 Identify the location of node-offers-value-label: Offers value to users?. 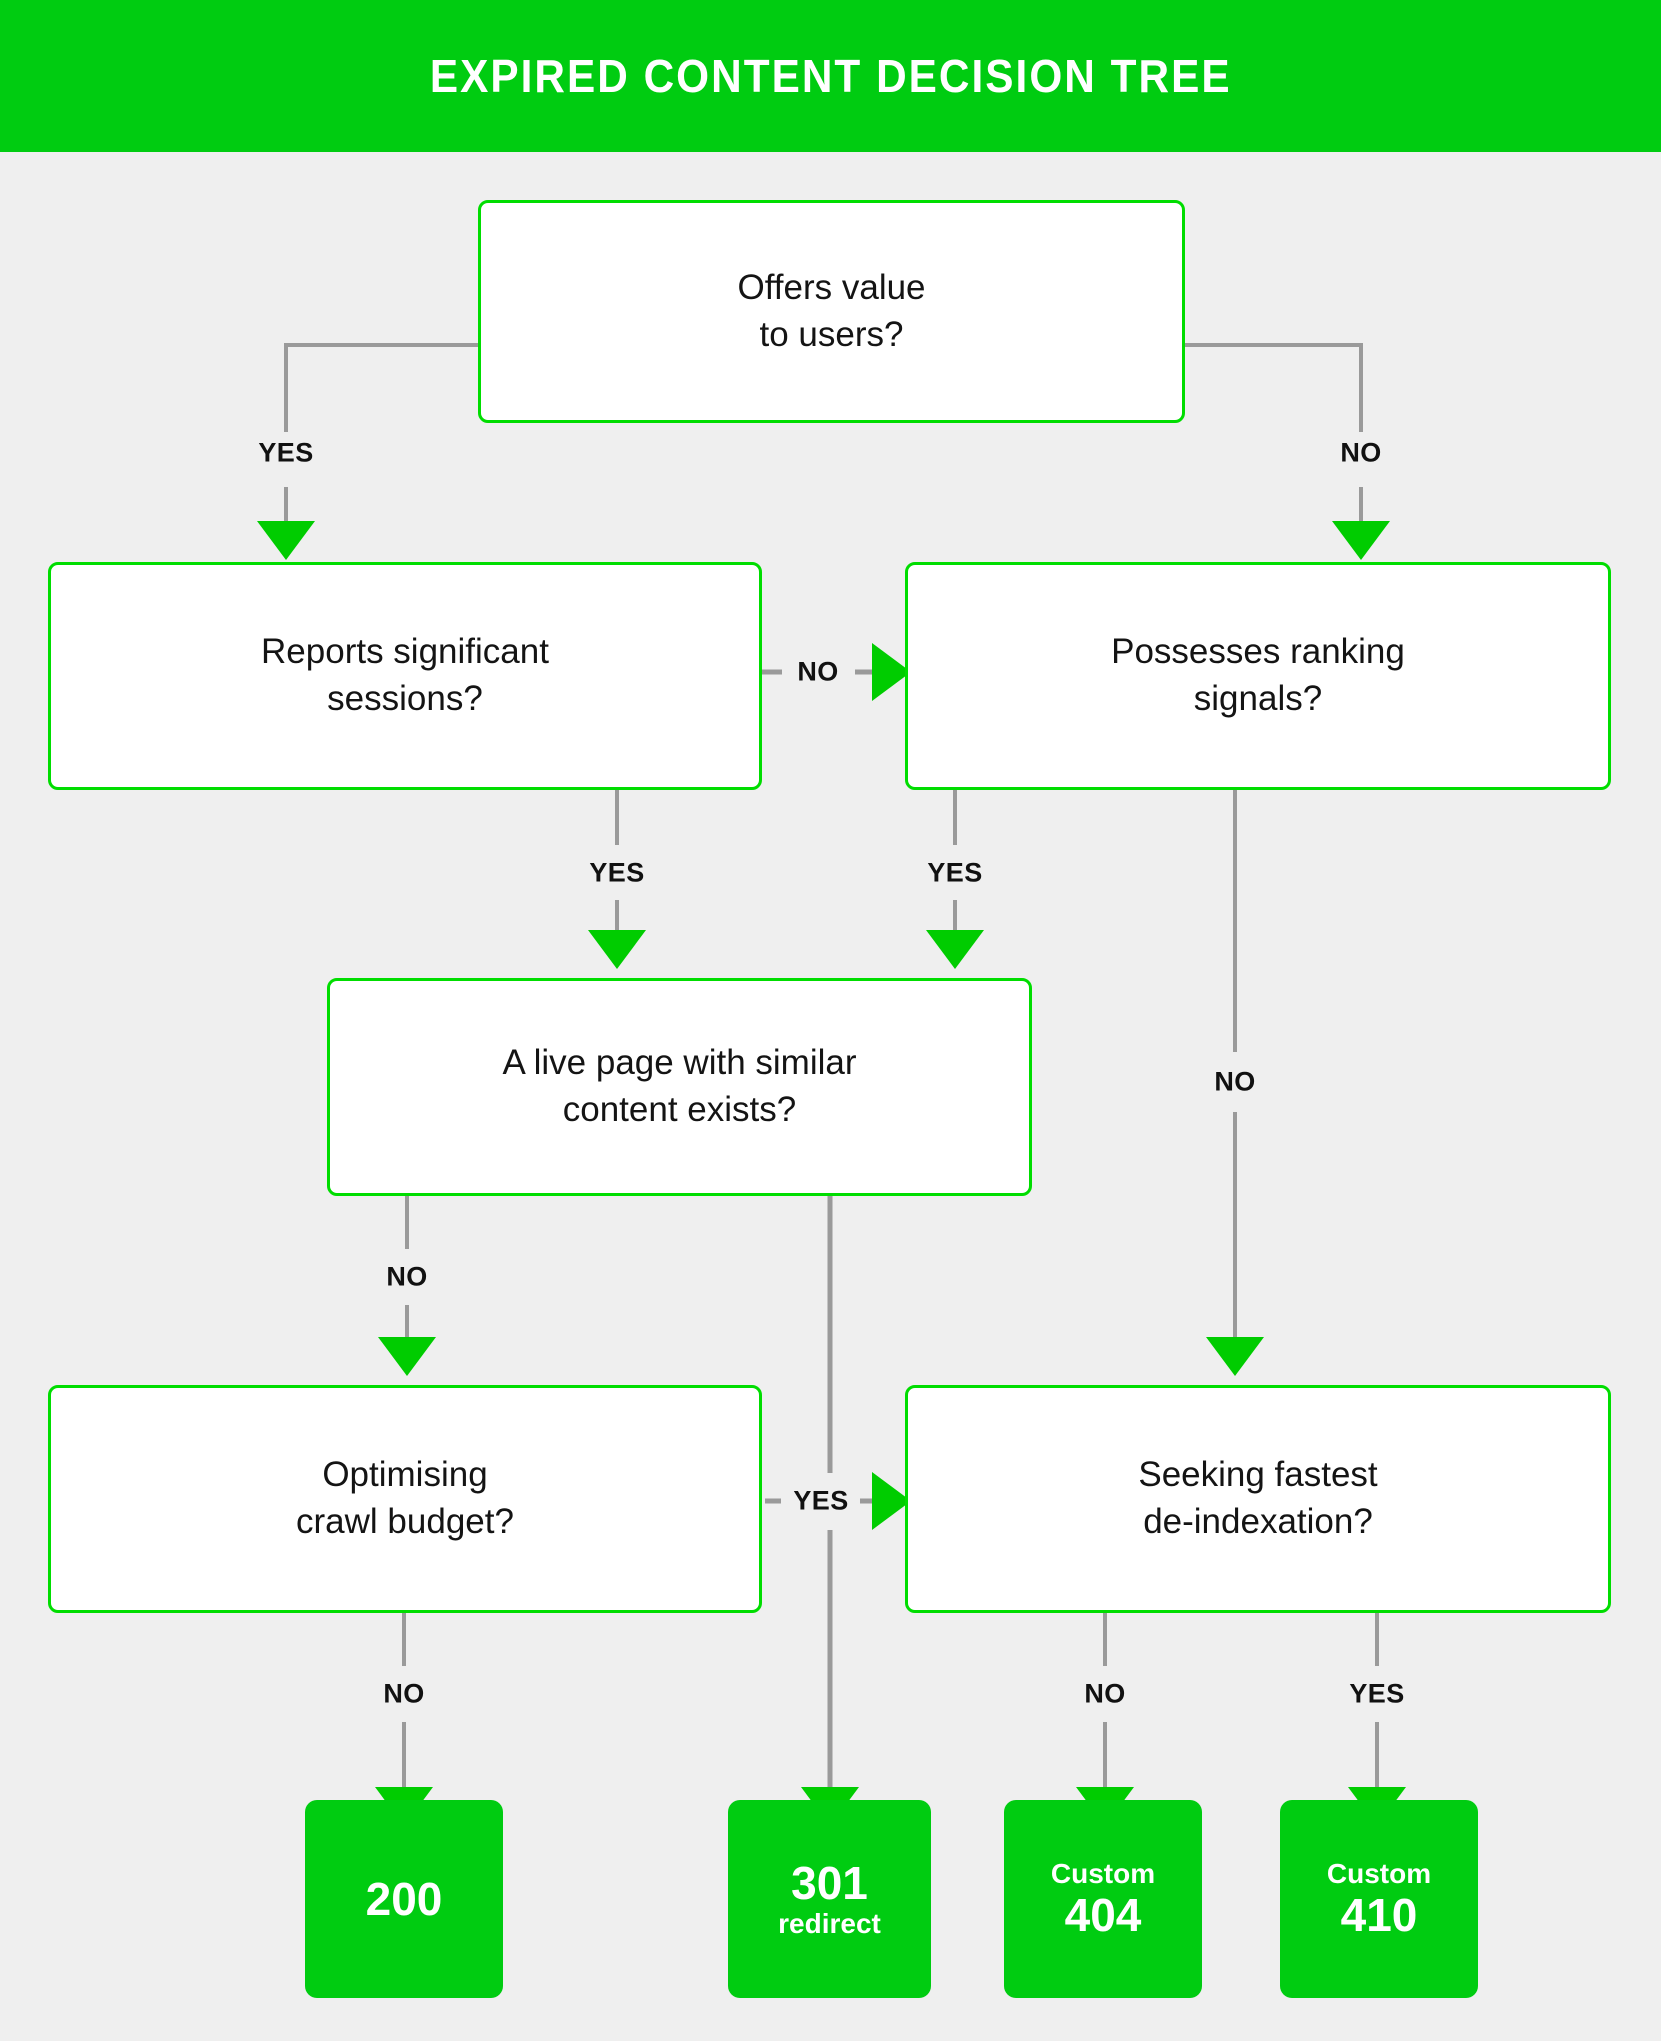
(831, 310).